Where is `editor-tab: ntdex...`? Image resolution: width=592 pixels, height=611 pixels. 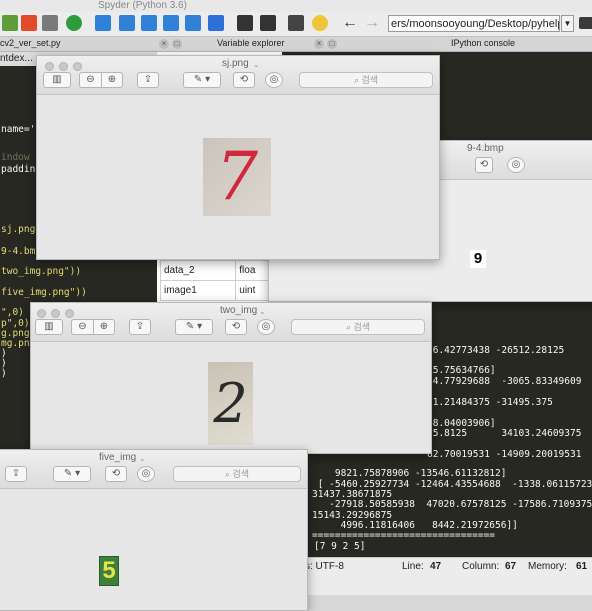 editor-tab: ntdex... is located at coordinates (16, 58).